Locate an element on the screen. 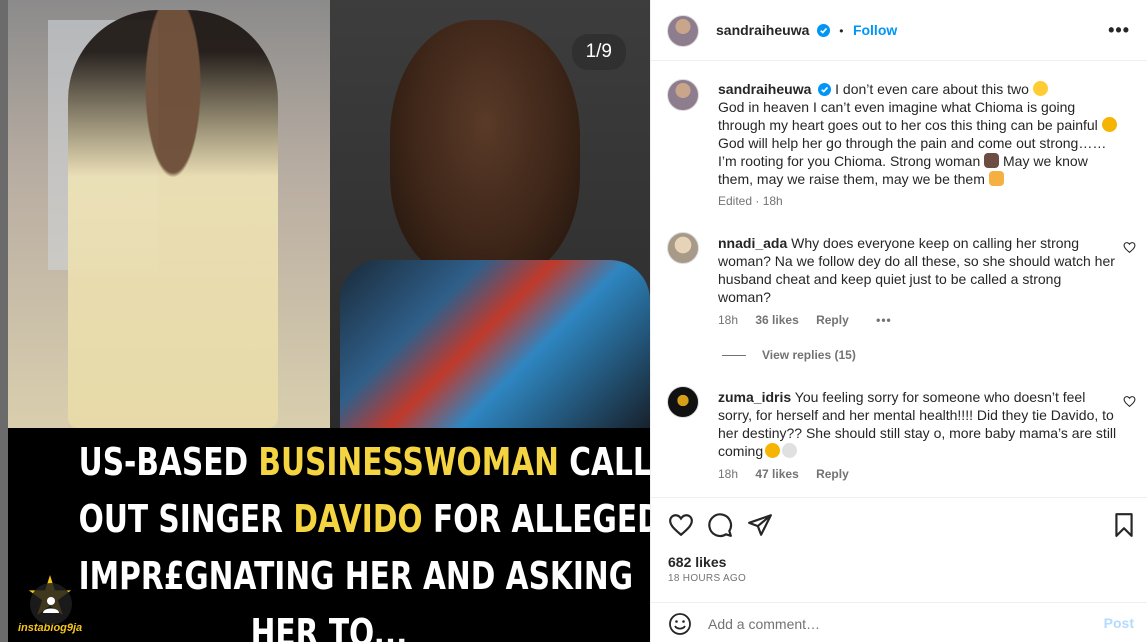  post-header: sandraiheuwa • Follow ••• is located at coordinates (899, 30).